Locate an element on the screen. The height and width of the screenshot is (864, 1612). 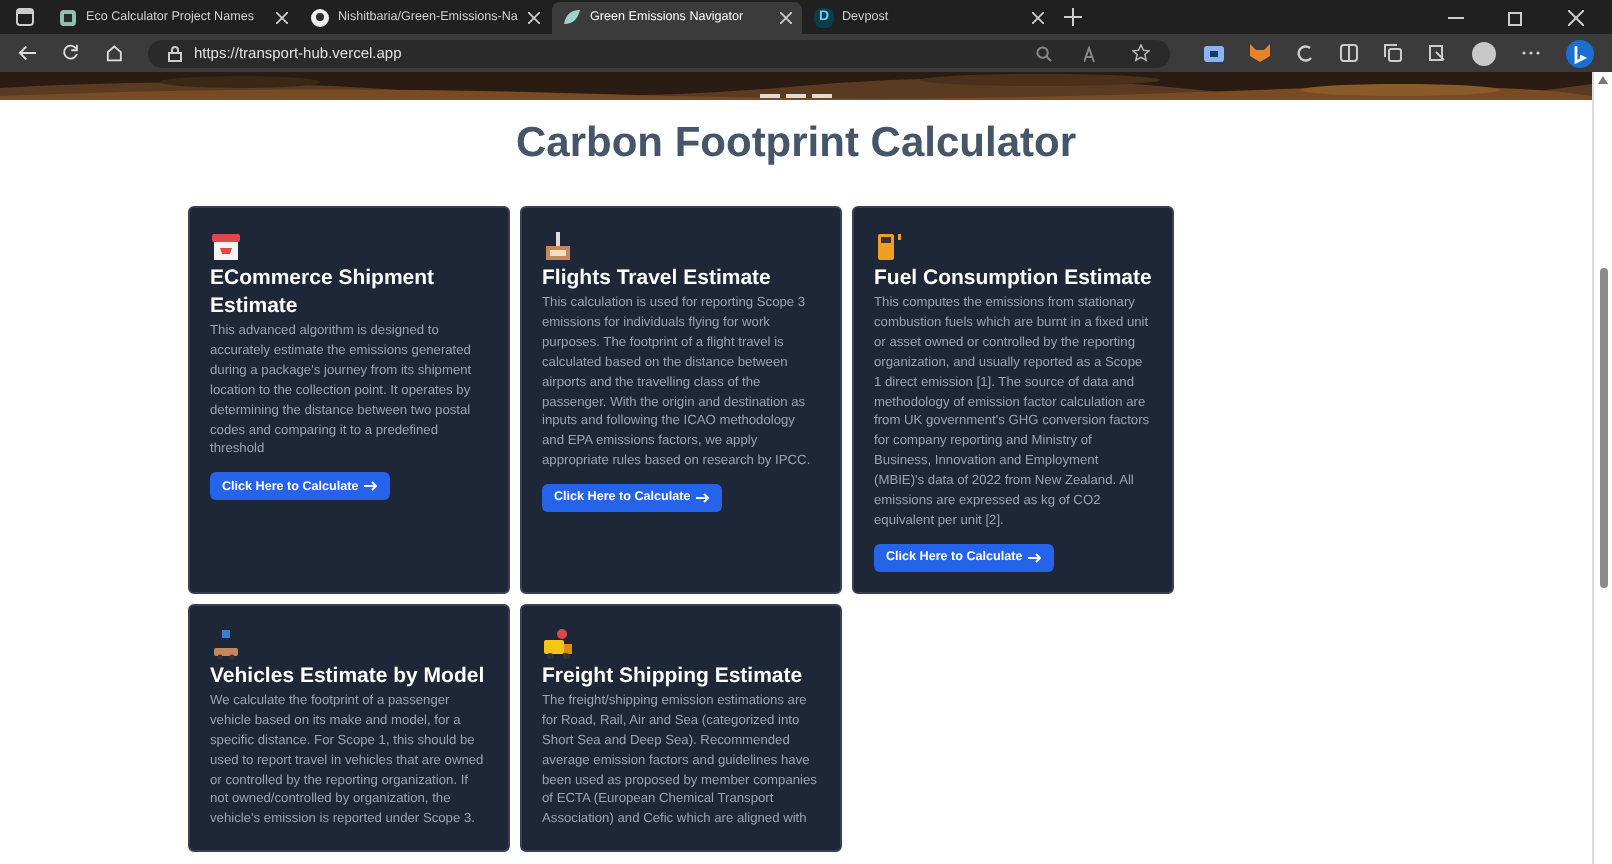
lock-icon is located at coordinates (174, 53).